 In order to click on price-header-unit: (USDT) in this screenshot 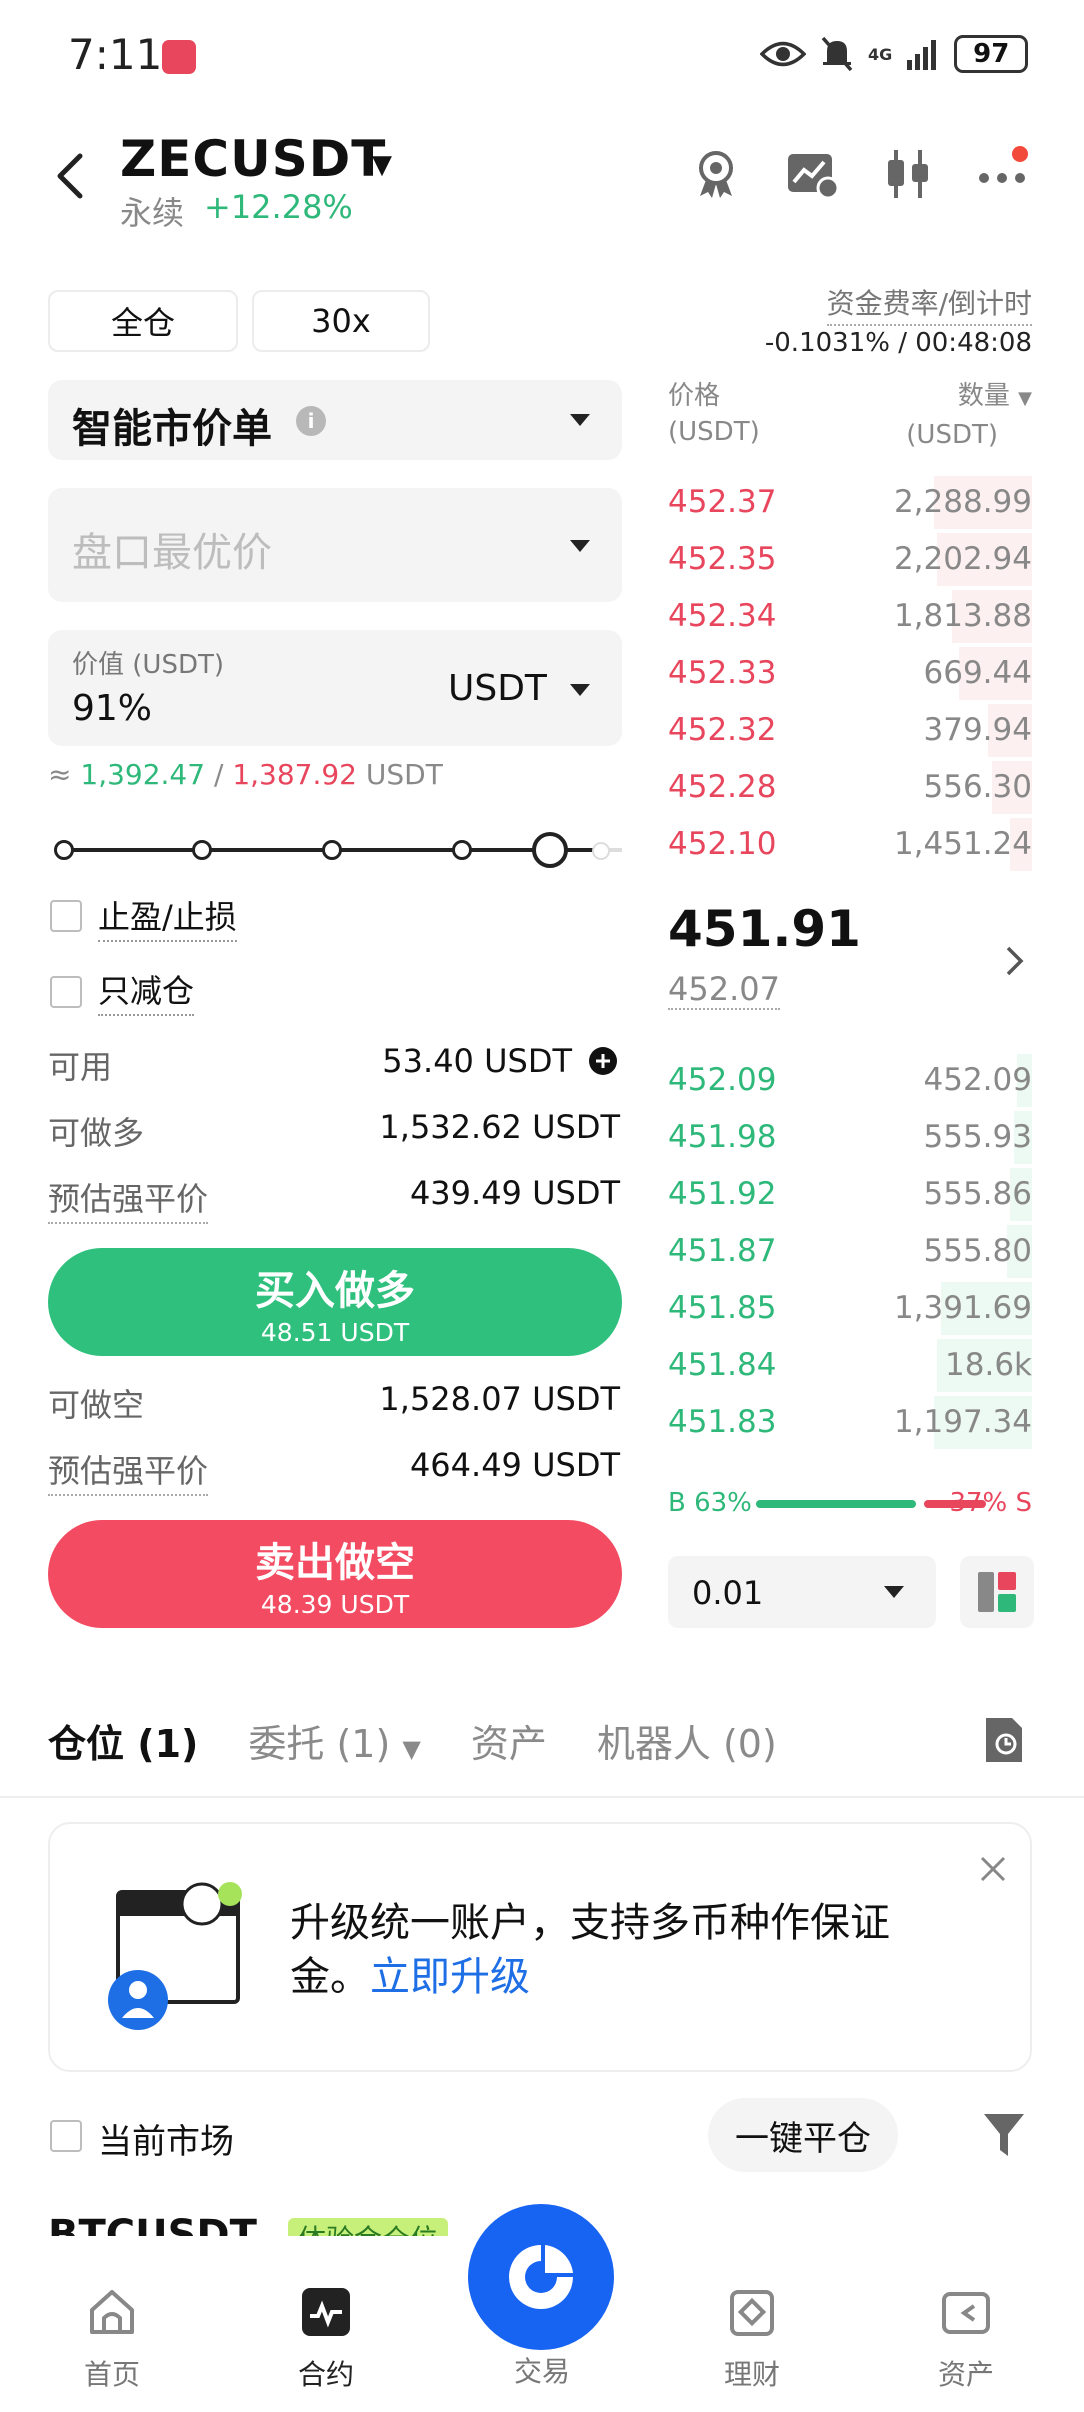, I will do `click(714, 432)`.